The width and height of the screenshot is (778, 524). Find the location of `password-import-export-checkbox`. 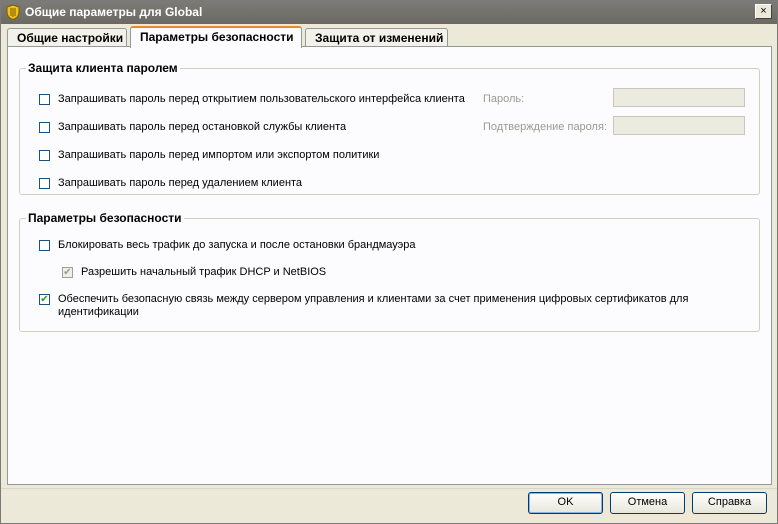

password-import-export-checkbox is located at coordinates (44, 155).